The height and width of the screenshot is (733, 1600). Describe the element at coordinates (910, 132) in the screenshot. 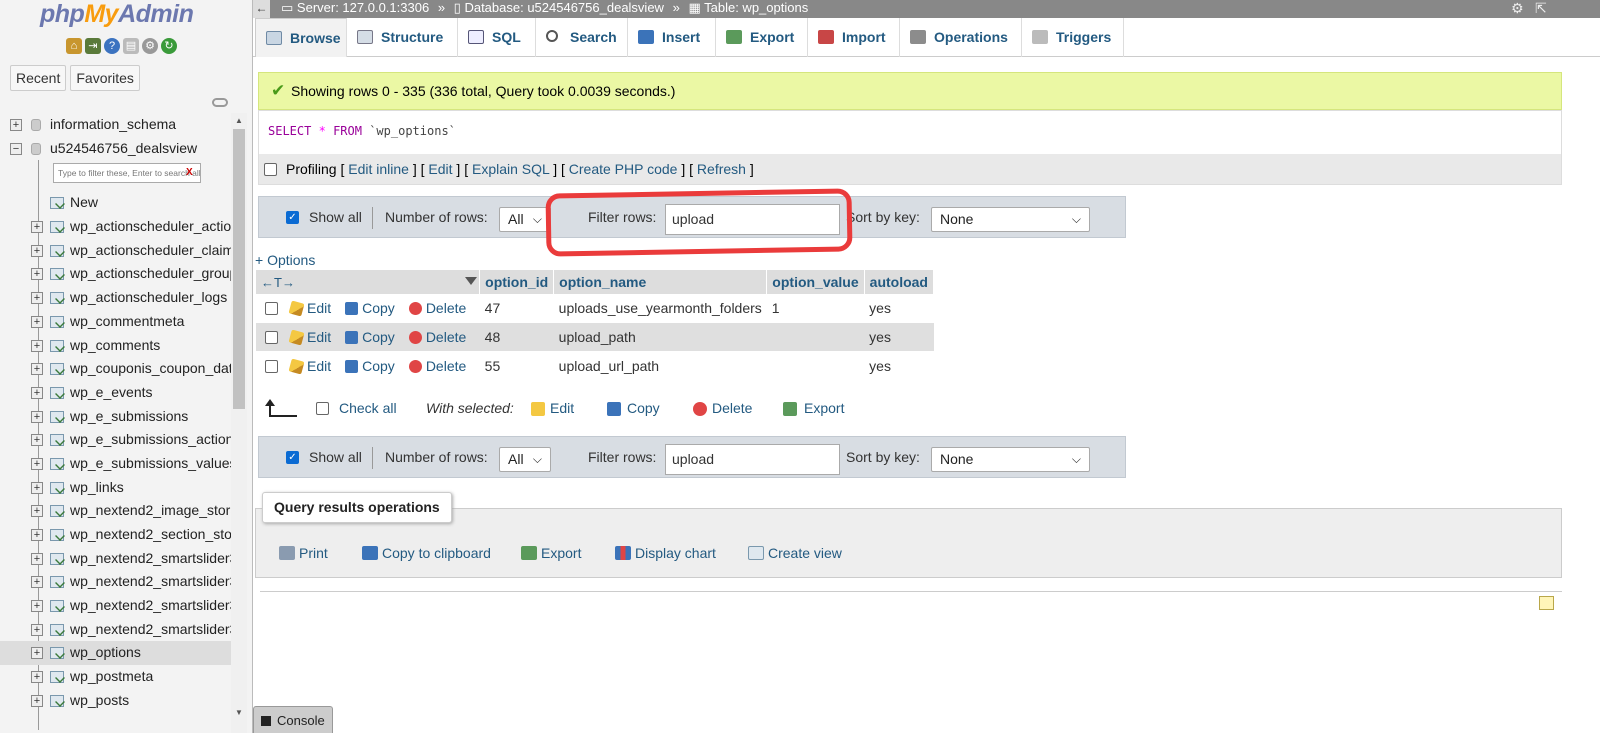

I see `sql-query-text: SELECT * FROM `wp_options`` at that location.